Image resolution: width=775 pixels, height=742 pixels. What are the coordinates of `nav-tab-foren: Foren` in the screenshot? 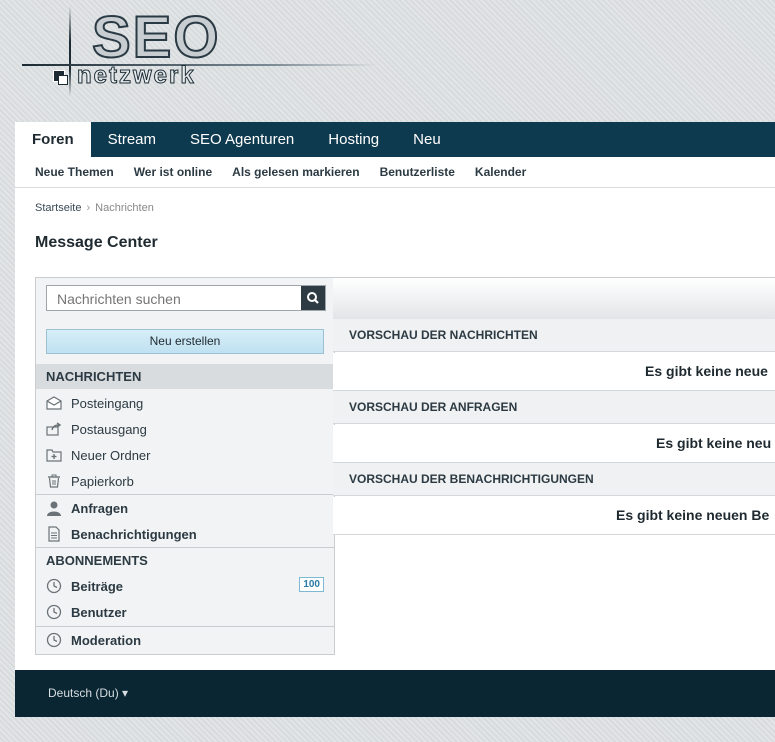 It's located at (53, 139).